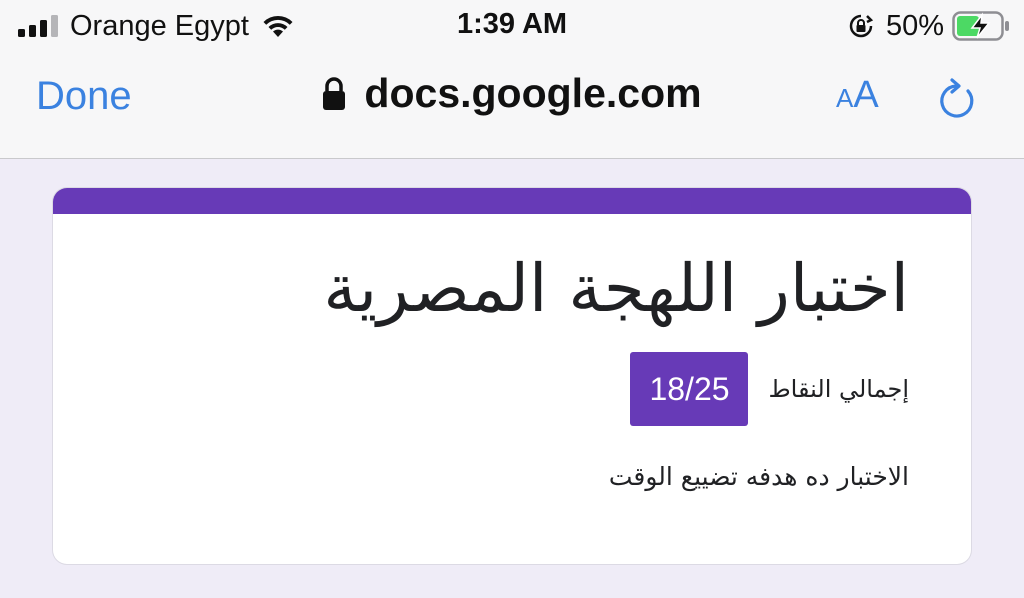 The height and width of the screenshot is (598, 1024). What do you see at coordinates (861, 26) in the screenshot?
I see `rotation-lock-icon` at bounding box center [861, 26].